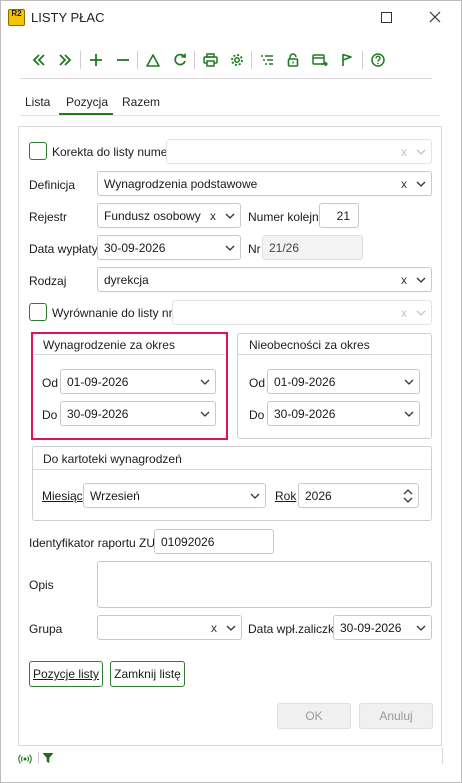 The image size is (462, 783). Describe the element at coordinates (38, 151) in the screenshot. I see `korekta-checkbox` at that location.